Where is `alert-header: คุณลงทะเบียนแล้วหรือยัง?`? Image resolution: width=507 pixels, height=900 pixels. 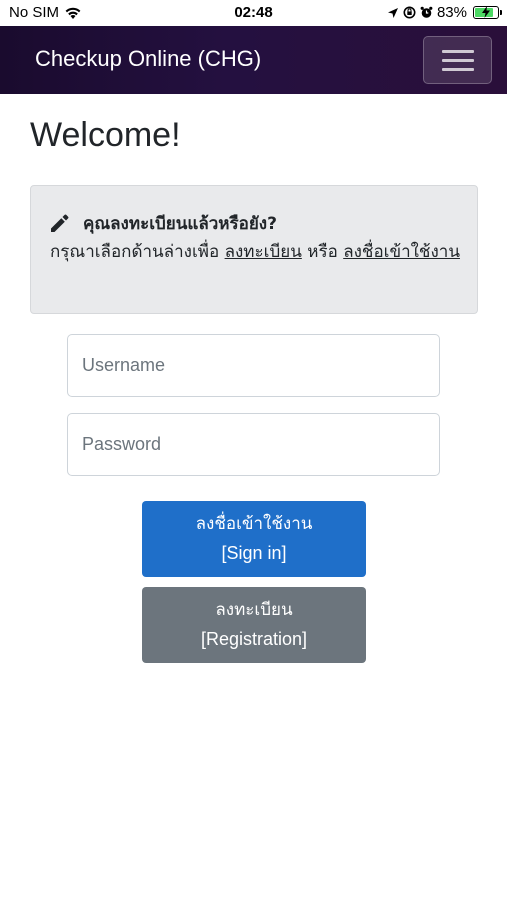 alert-header: คุณลงทะเบียนแล้วหรือยัง? is located at coordinates (163, 223).